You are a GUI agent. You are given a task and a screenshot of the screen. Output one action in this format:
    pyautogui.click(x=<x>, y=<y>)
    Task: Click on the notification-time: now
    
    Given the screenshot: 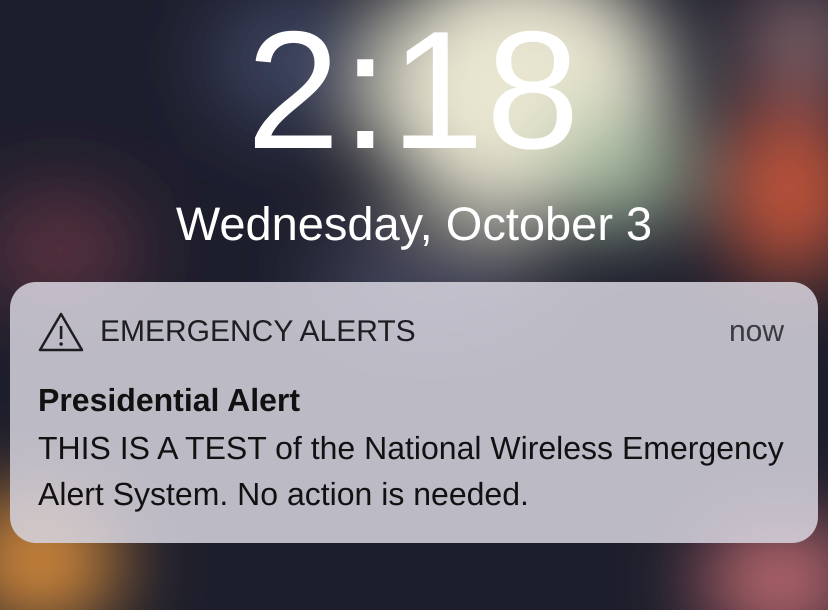 What is the action you would take?
    pyautogui.click(x=756, y=331)
    